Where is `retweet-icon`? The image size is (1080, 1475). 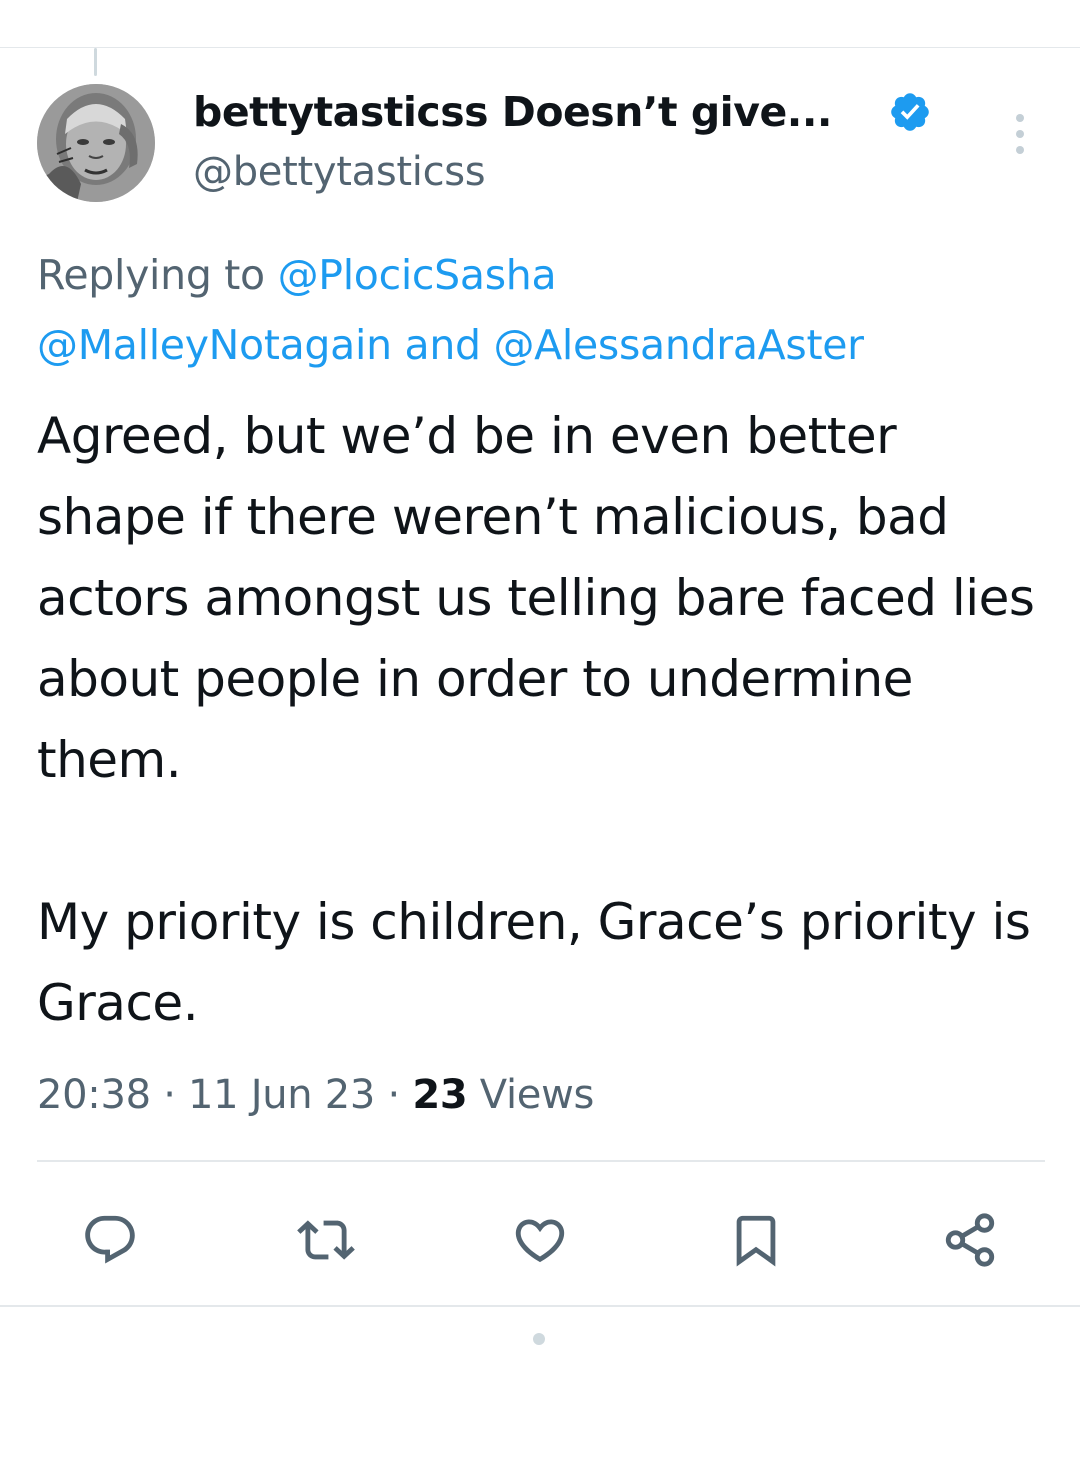
retweet-icon is located at coordinates (326, 1240).